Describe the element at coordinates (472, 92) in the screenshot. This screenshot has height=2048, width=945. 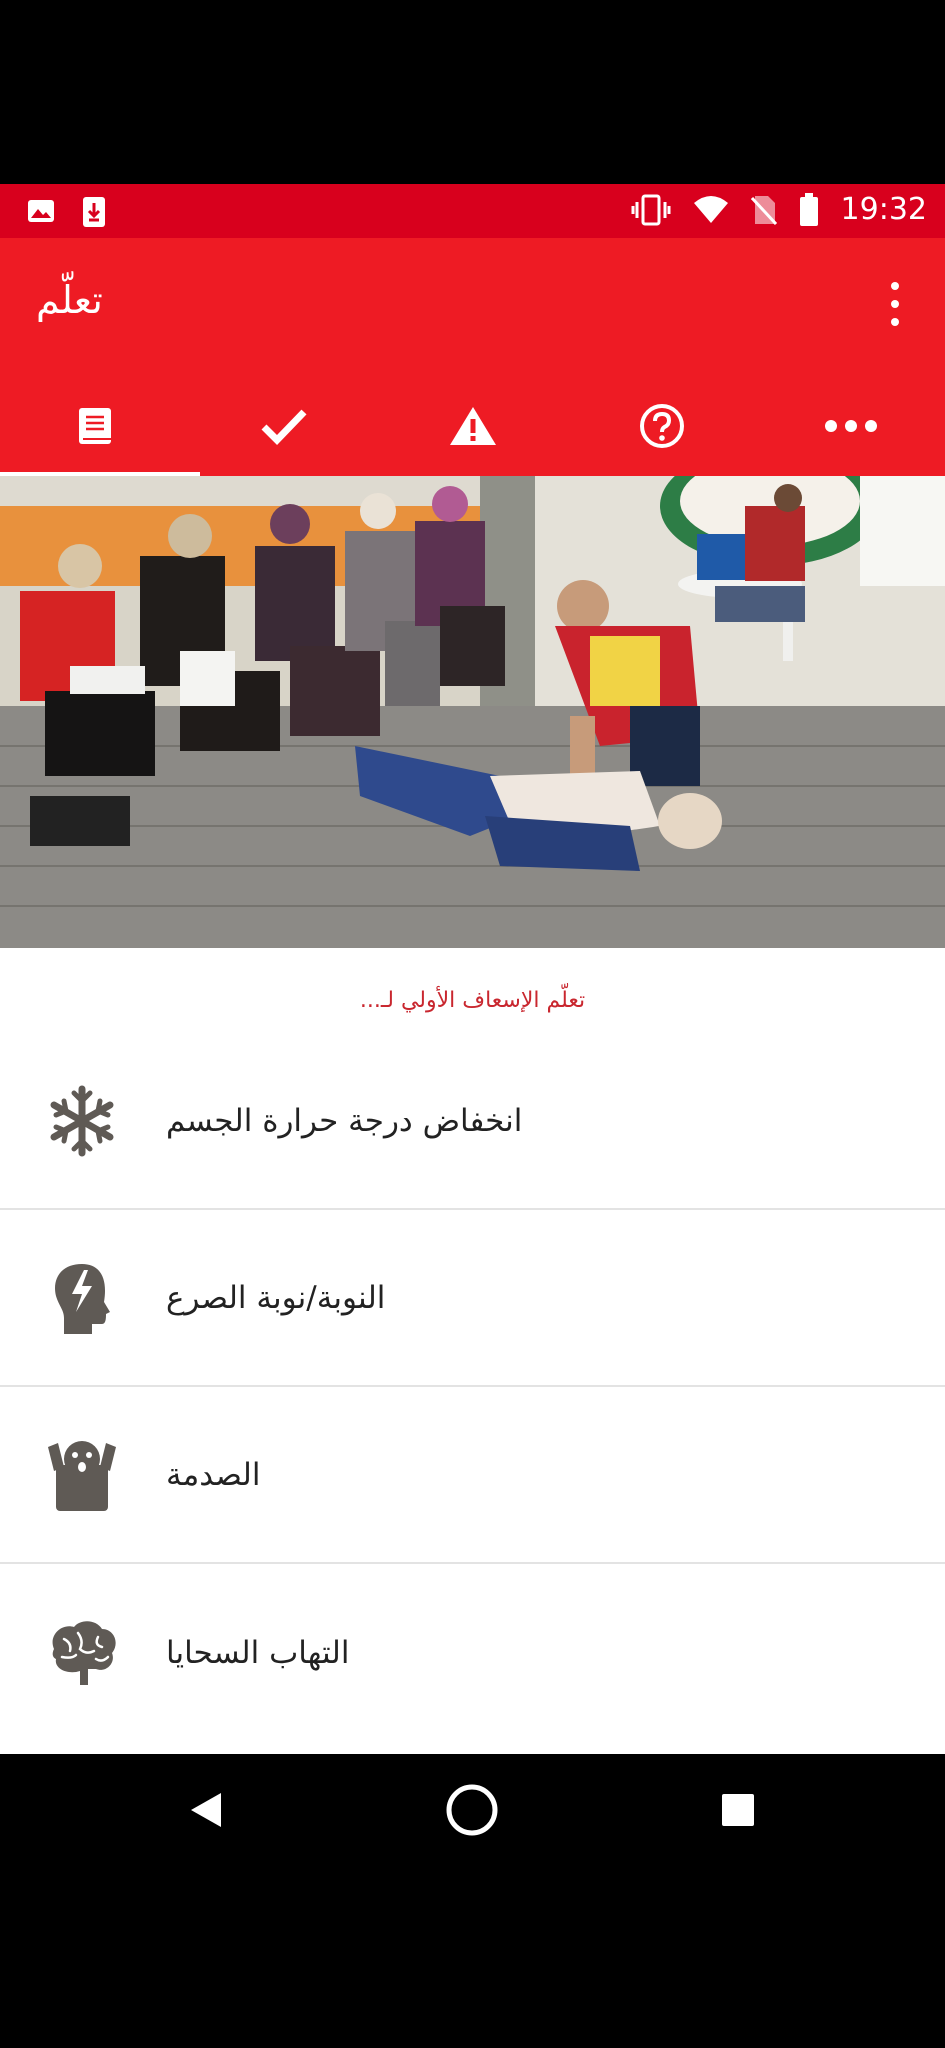
I see `top-letterbox` at that location.